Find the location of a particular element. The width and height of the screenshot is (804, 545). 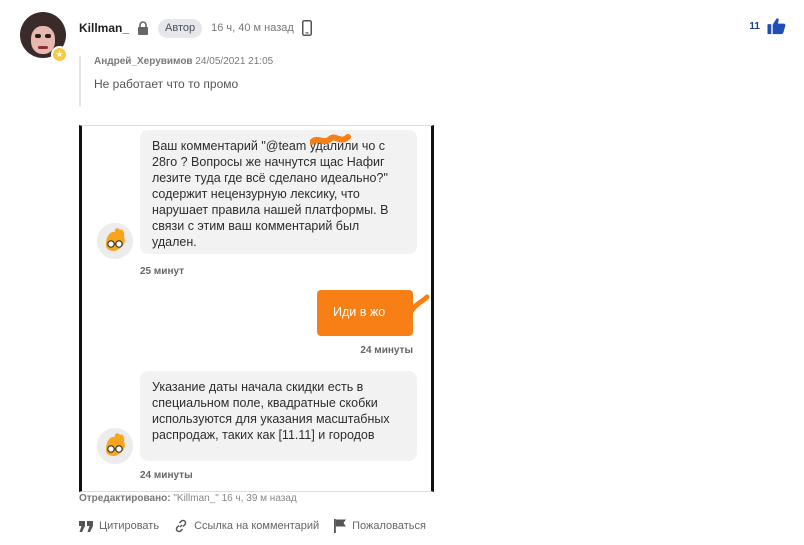

quote-header: Андрей_Херувимов 24/05/2021 21:05 is located at coordinates (183, 61).